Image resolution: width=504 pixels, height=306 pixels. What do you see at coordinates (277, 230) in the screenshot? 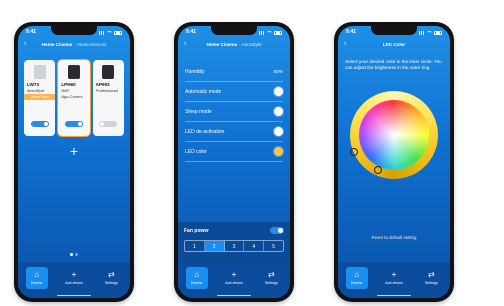
I see `fan-power-toggle` at bounding box center [277, 230].